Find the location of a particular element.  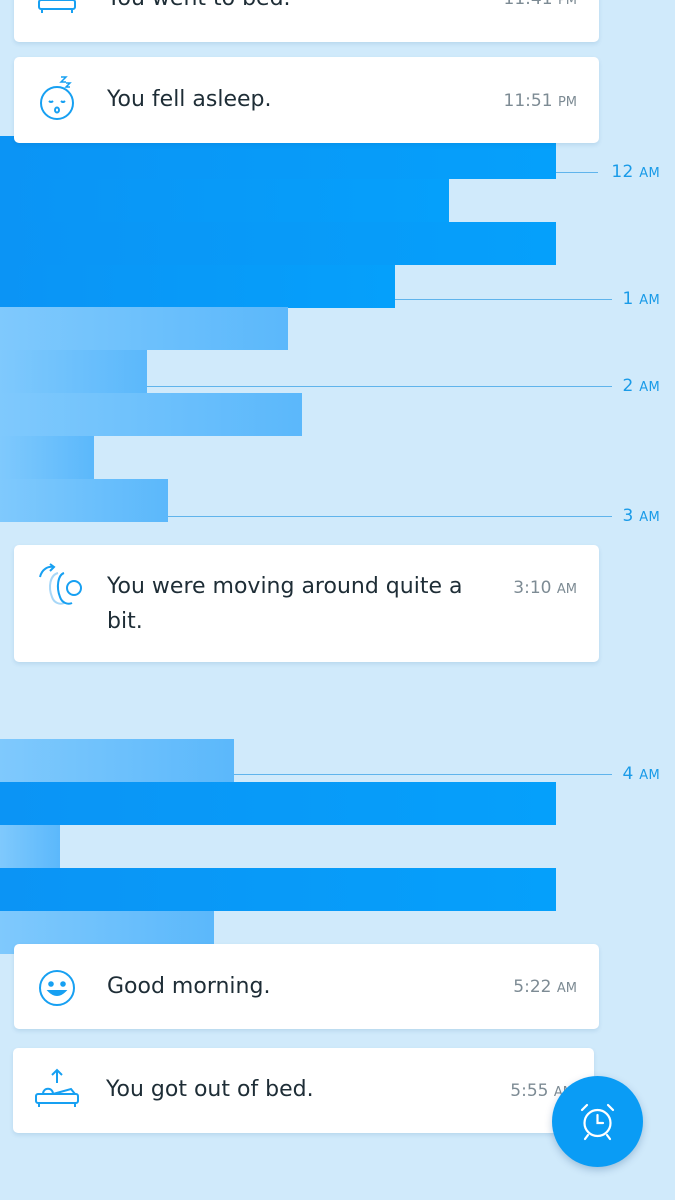

event-time: 5:22 AM is located at coordinates (545, 987).